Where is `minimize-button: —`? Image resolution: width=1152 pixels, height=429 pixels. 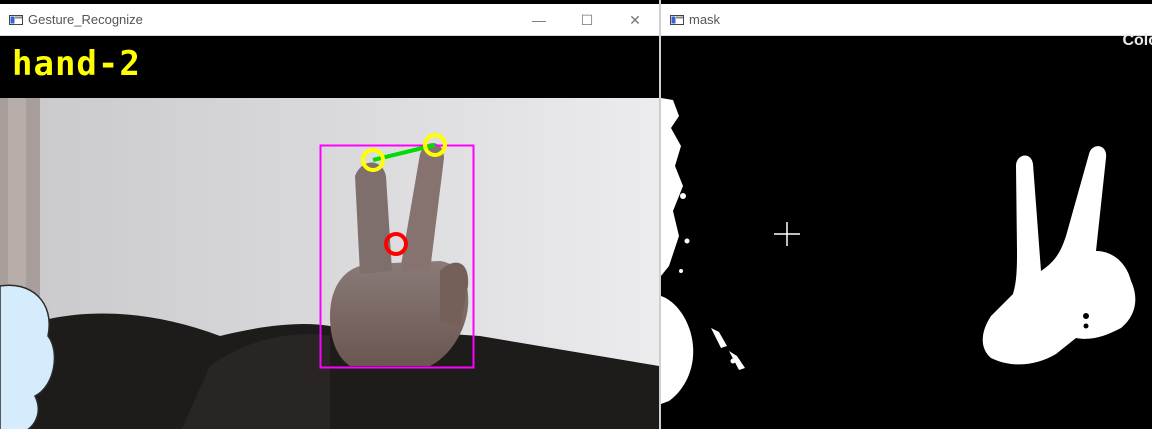
minimize-button: — is located at coordinates (539, 20).